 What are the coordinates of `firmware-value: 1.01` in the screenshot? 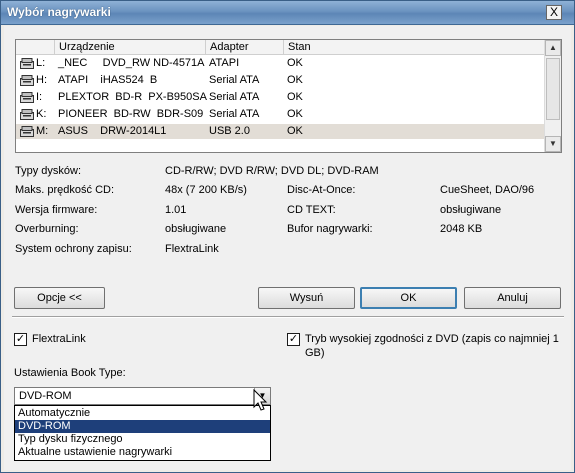 It's located at (176, 210).